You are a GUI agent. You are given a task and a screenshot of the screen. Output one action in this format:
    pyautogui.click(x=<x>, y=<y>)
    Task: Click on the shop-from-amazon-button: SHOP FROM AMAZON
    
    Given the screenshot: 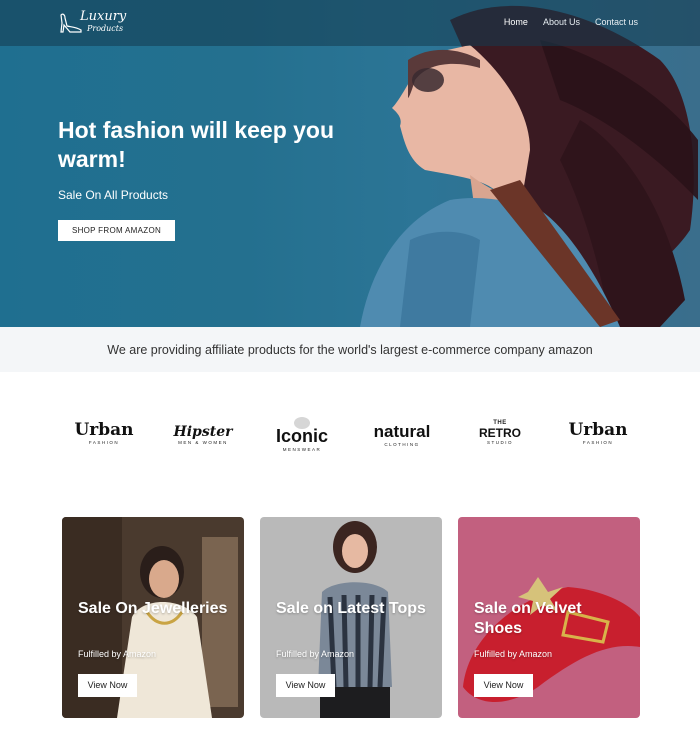 What is the action you would take?
    pyautogui.click(x=116, y=230)
    